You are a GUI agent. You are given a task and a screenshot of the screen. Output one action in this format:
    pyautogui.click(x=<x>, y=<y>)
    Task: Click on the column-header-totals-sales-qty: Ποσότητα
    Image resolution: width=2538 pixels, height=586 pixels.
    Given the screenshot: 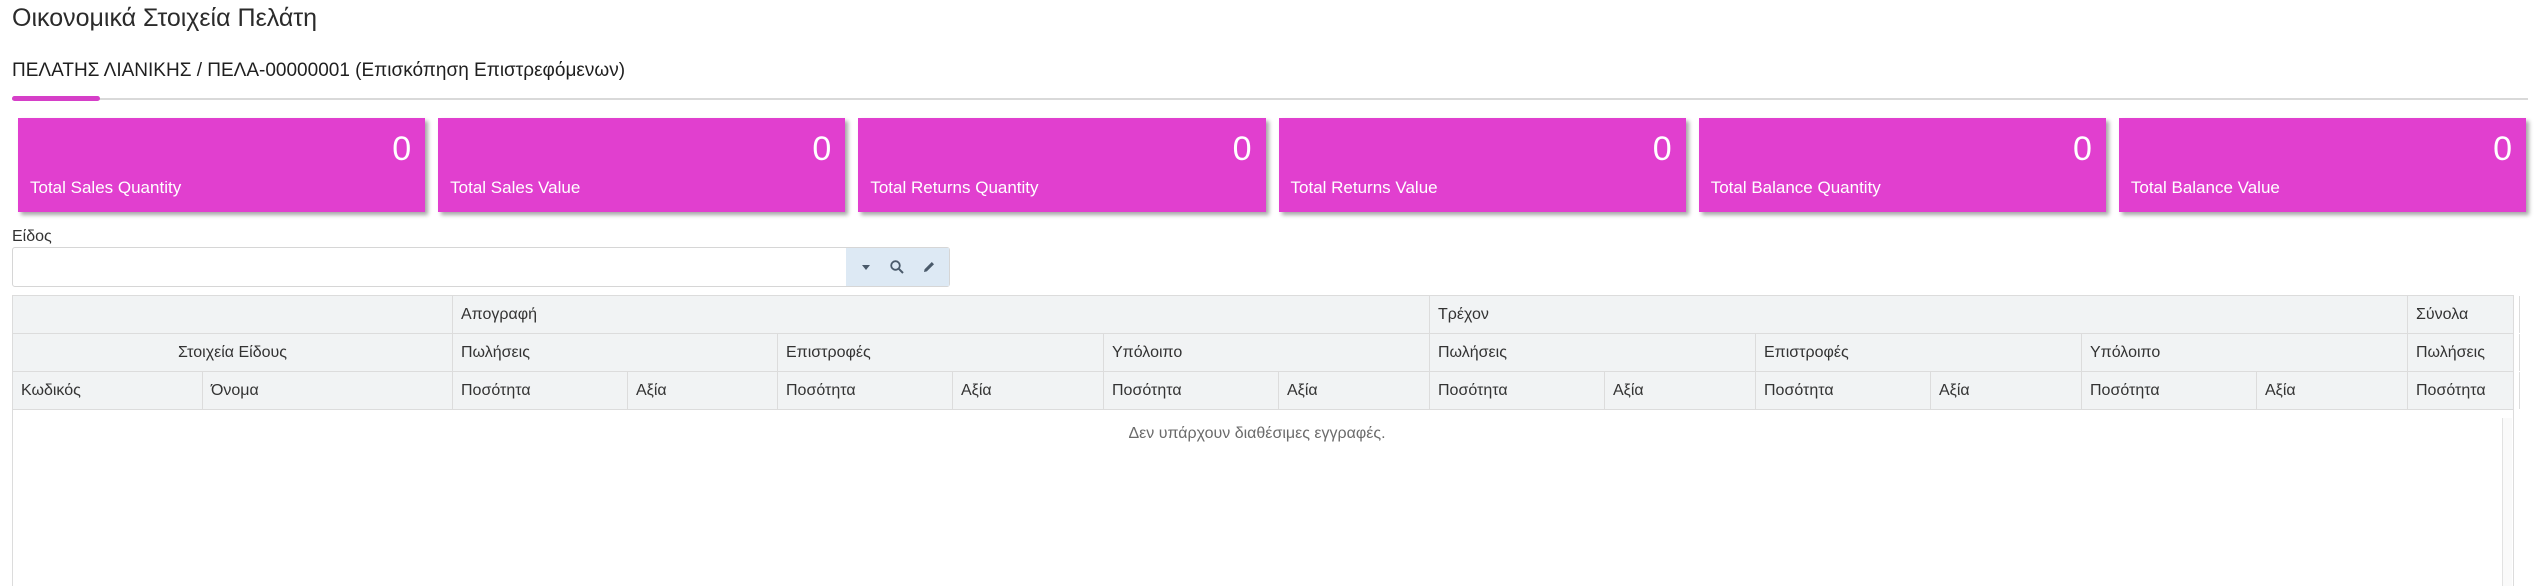 What is the action you would take?
    pyautogui.click(x=2464, y=390)
    